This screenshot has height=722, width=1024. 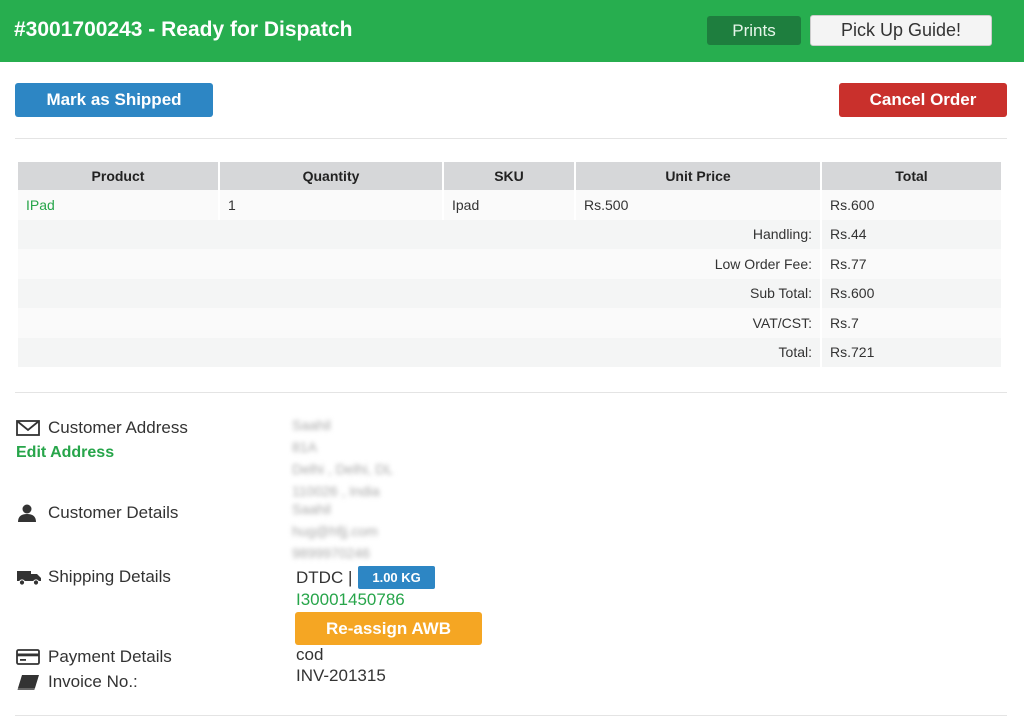 What do you see at coordinates (911, 234) in the screenshot?
I see `summary-value: Rs.44` at bounding box center [911, 234].